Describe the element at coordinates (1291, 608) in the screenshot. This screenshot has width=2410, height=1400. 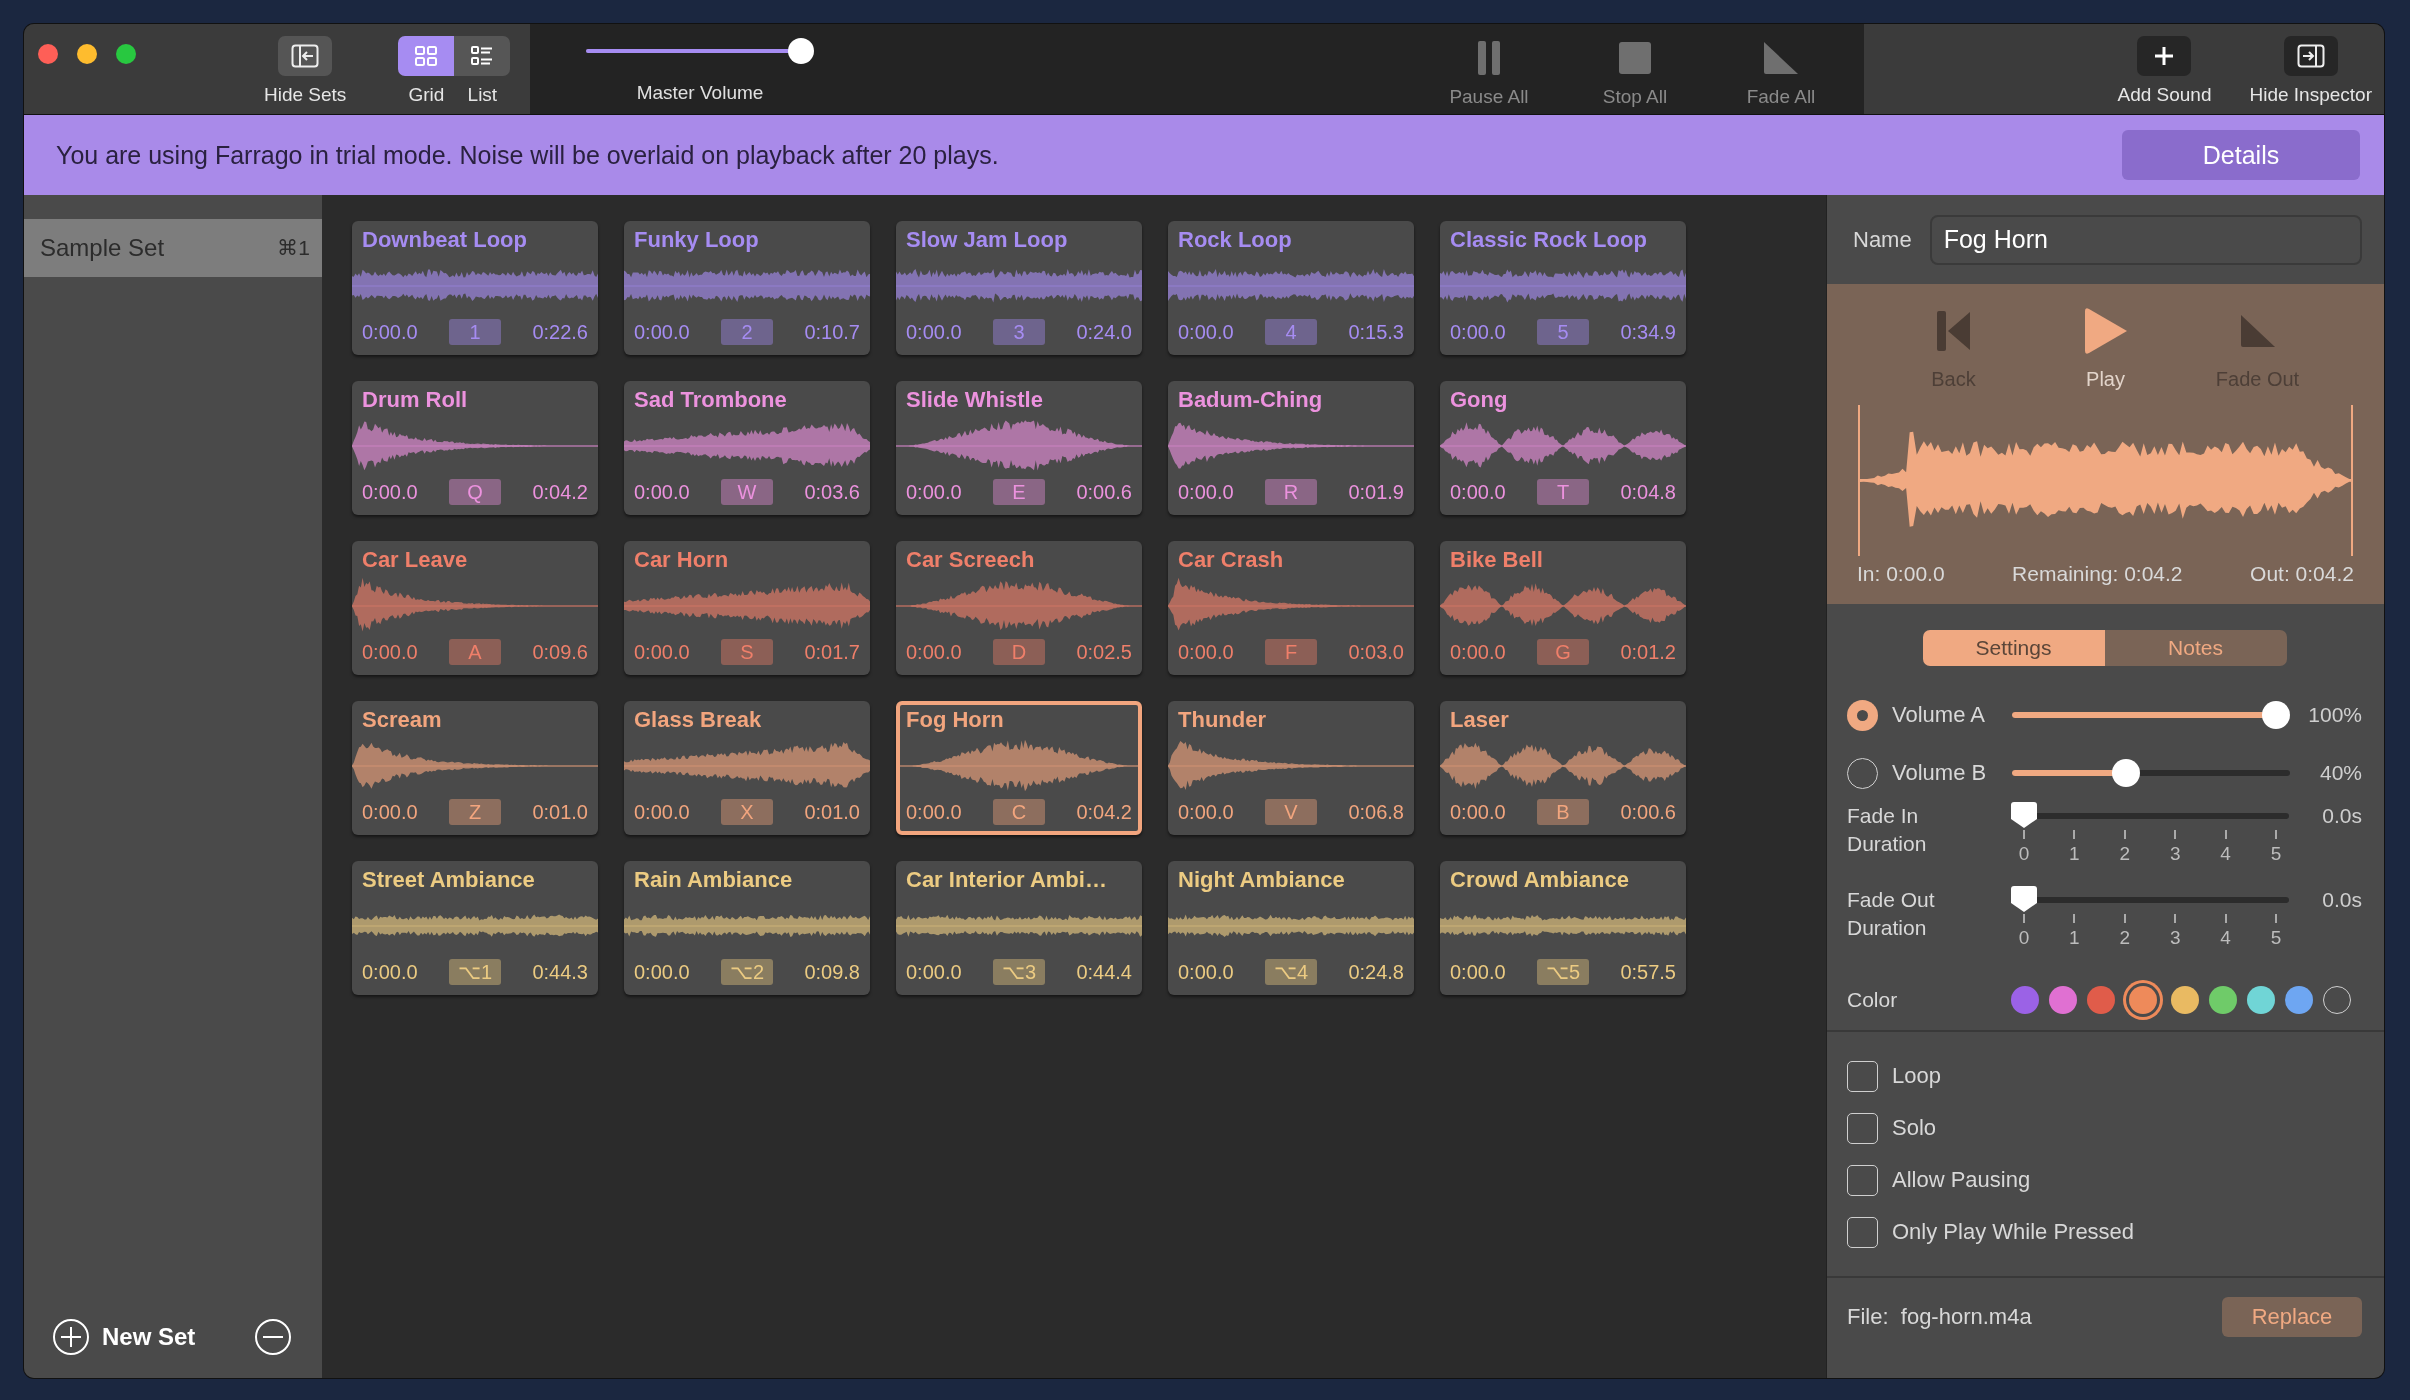
I see `sound-tile: Car Crash 0:00.0 F 0:03.0` at that location.